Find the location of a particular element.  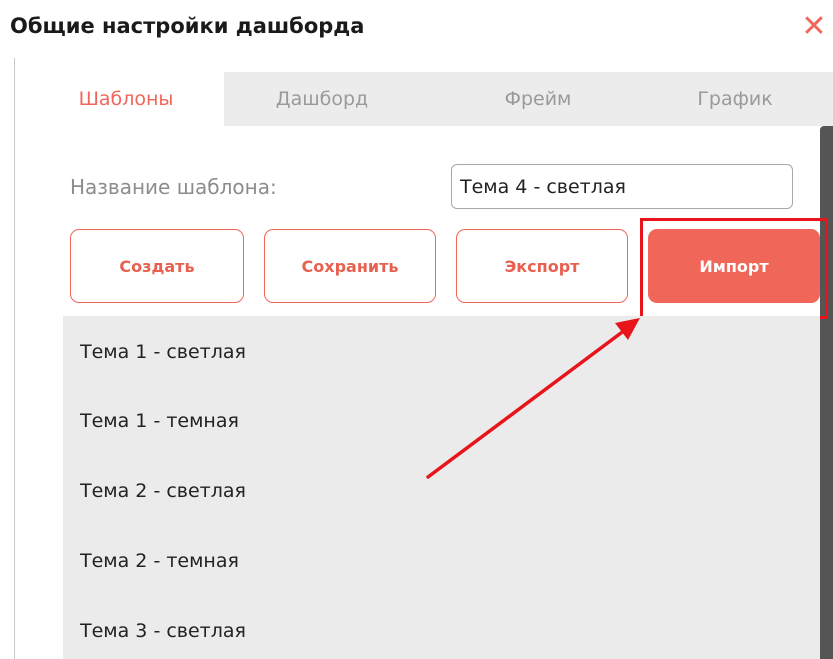

tab-frame: Фрейм is located at coordinates (538, 99).